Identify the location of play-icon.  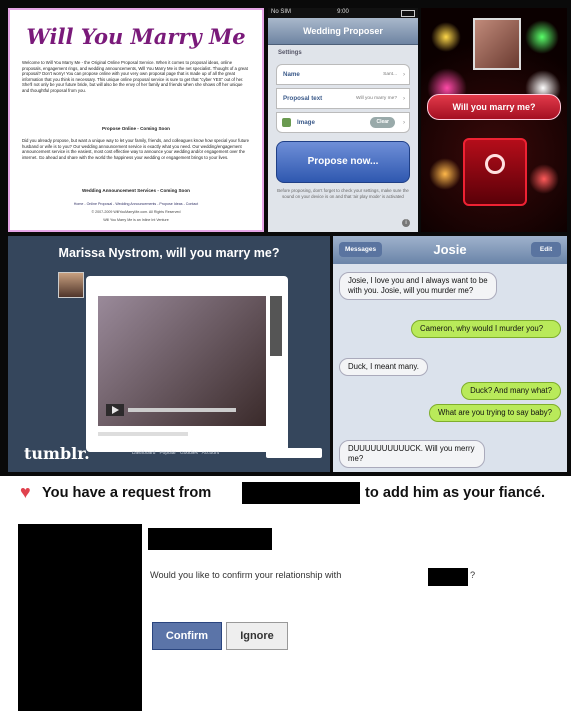
(115, 410).